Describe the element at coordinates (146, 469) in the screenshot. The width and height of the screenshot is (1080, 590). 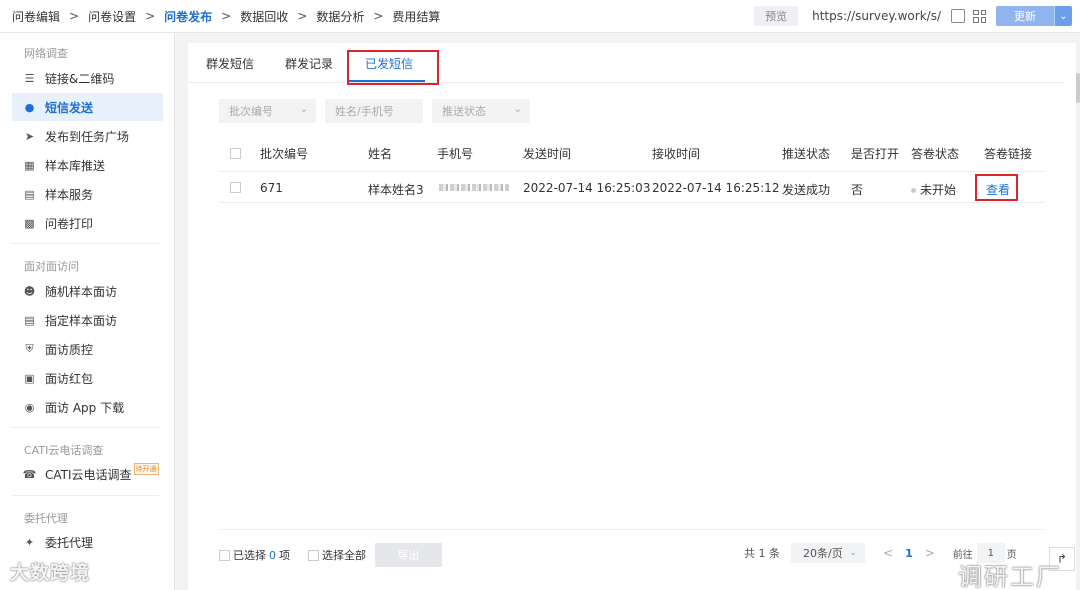
I see `status-badge: 待开通` at that location.